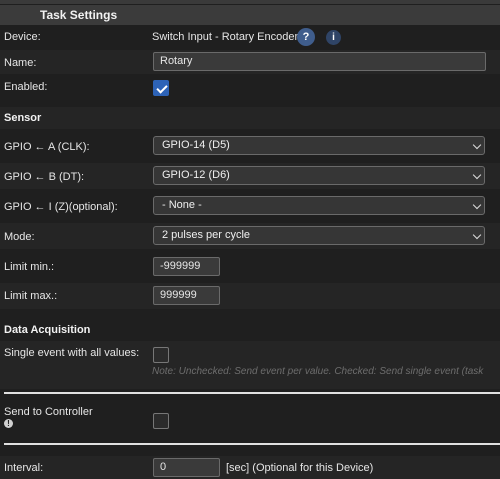  Describe the element at coordinates (47, 147) in the screenshot. I see `gpio-a-label: GPIO ← A (CLK):` at that location.